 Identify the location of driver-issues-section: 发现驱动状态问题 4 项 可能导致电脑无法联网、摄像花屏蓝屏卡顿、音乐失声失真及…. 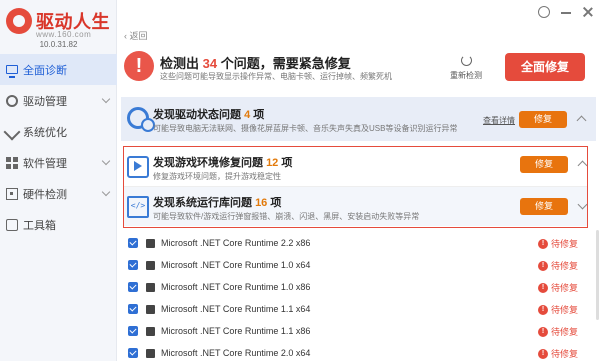
(358, 119).